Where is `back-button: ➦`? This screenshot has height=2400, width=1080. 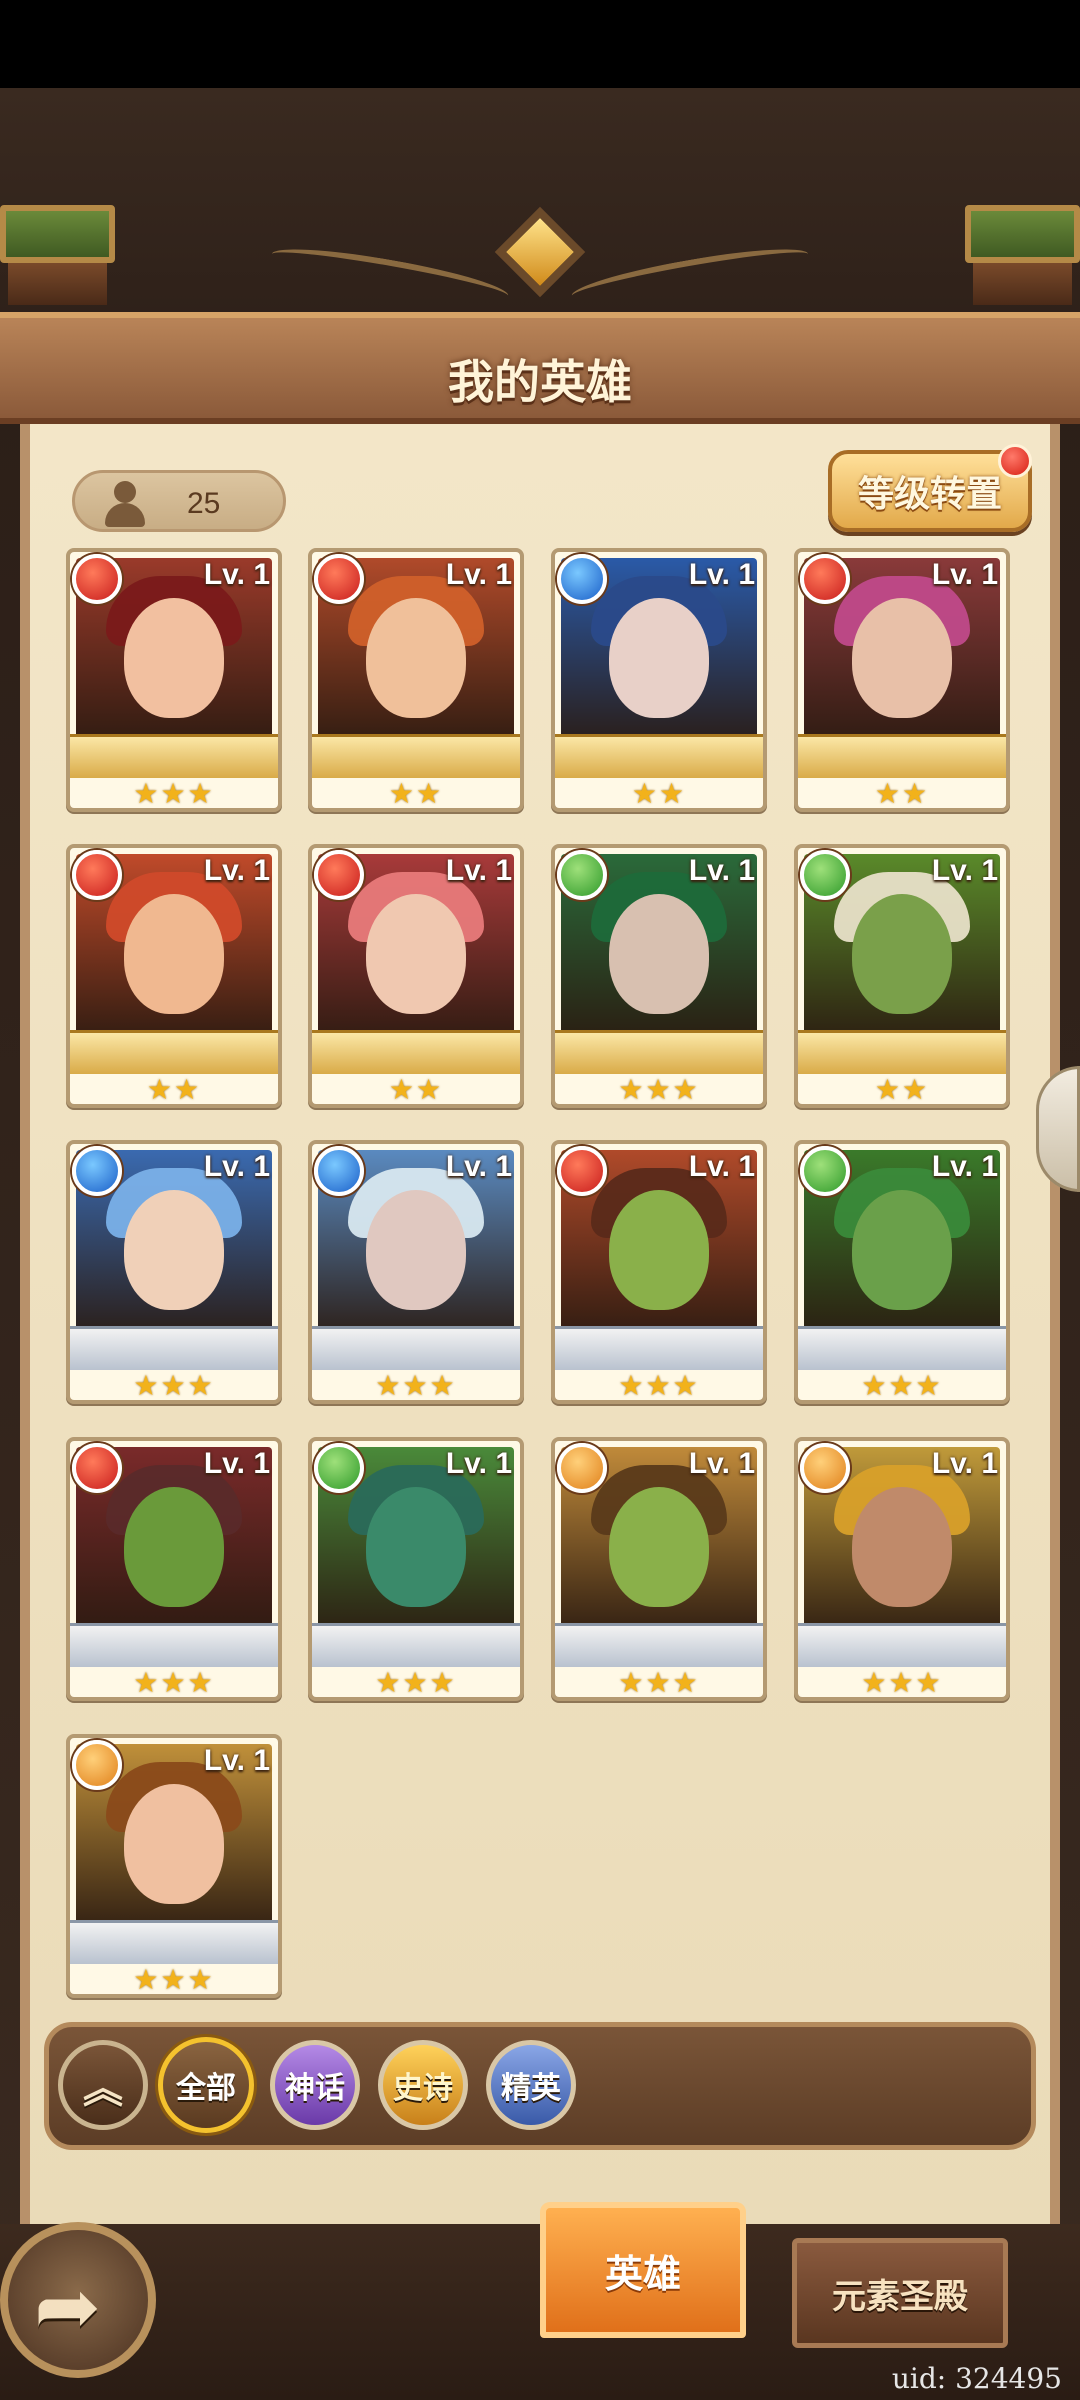 back-button: ➦ is located at coordinates (78, 2300).